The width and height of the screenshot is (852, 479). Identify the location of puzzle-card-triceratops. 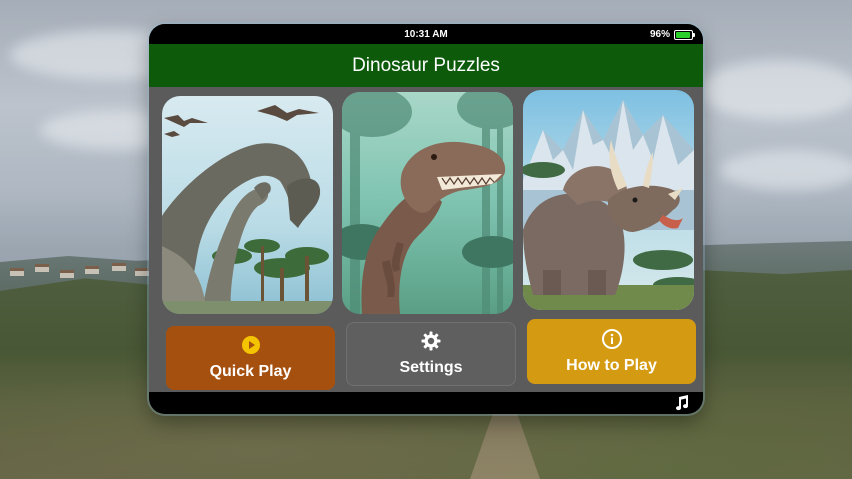
(608, 200).